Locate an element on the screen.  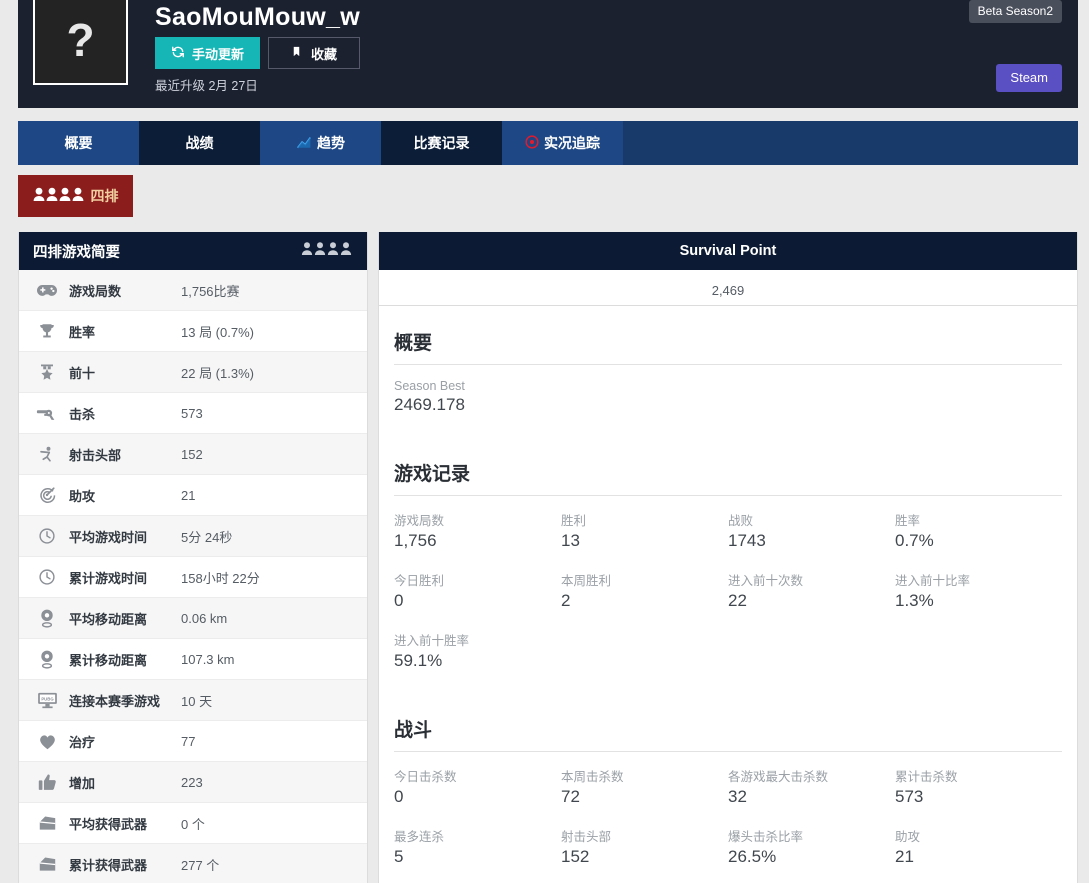
tab-trends: 趋势 is located at coordinates (320, 143).